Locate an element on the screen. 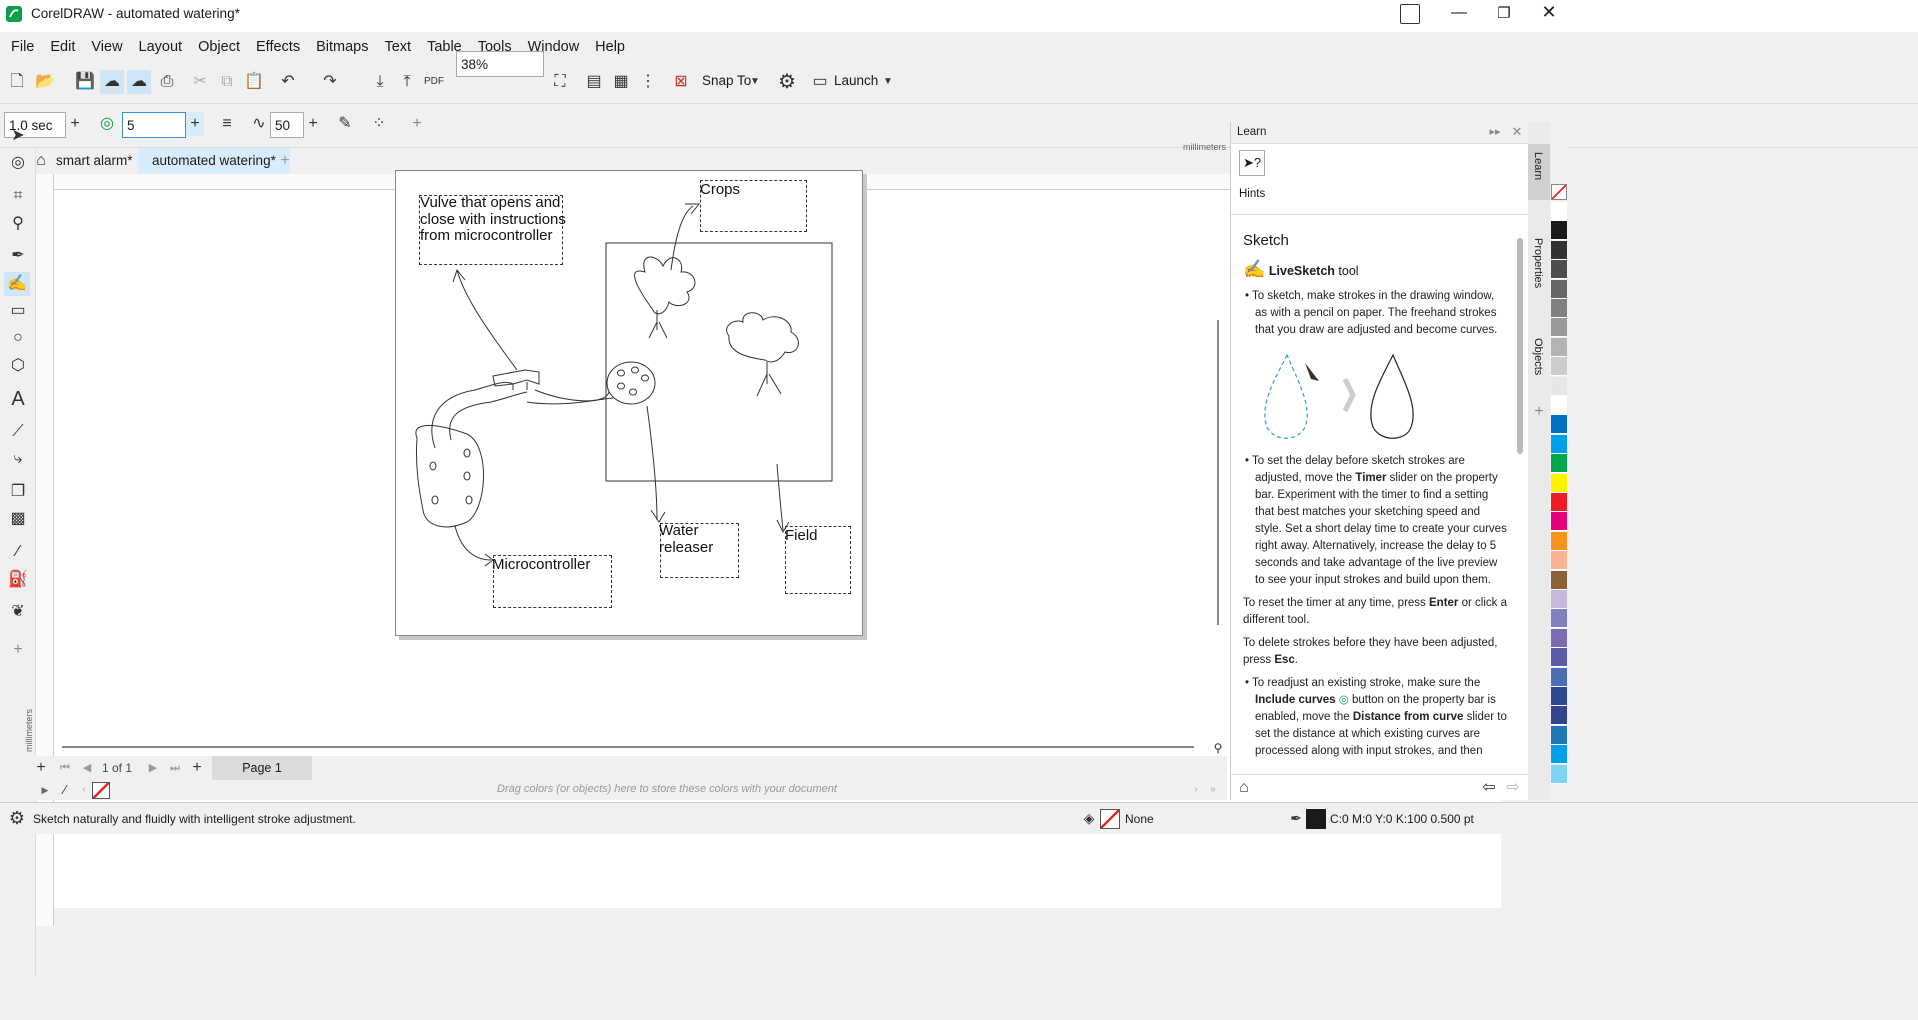 The image size is (1918, 1020). shadow-tool-icon: ❐ is located at coordinates (18, 492).